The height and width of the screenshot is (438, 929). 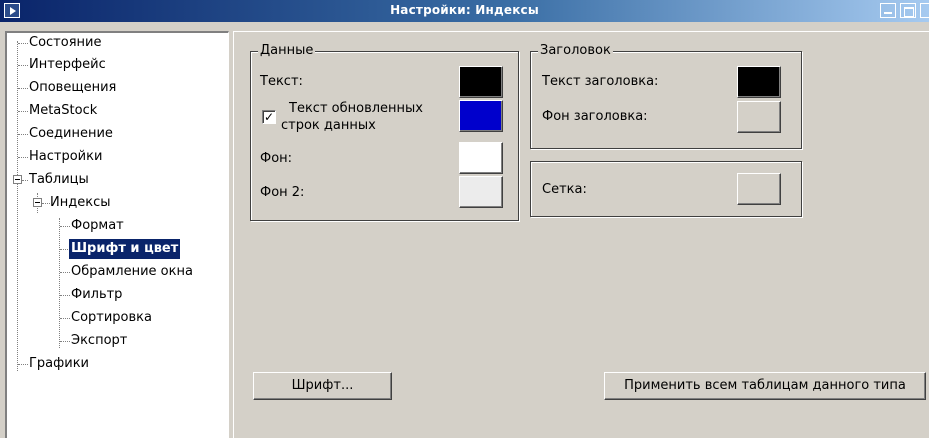 I want to click on tree-item-font-and-color: Шрифт и цвет, so click(x=125, y=249).